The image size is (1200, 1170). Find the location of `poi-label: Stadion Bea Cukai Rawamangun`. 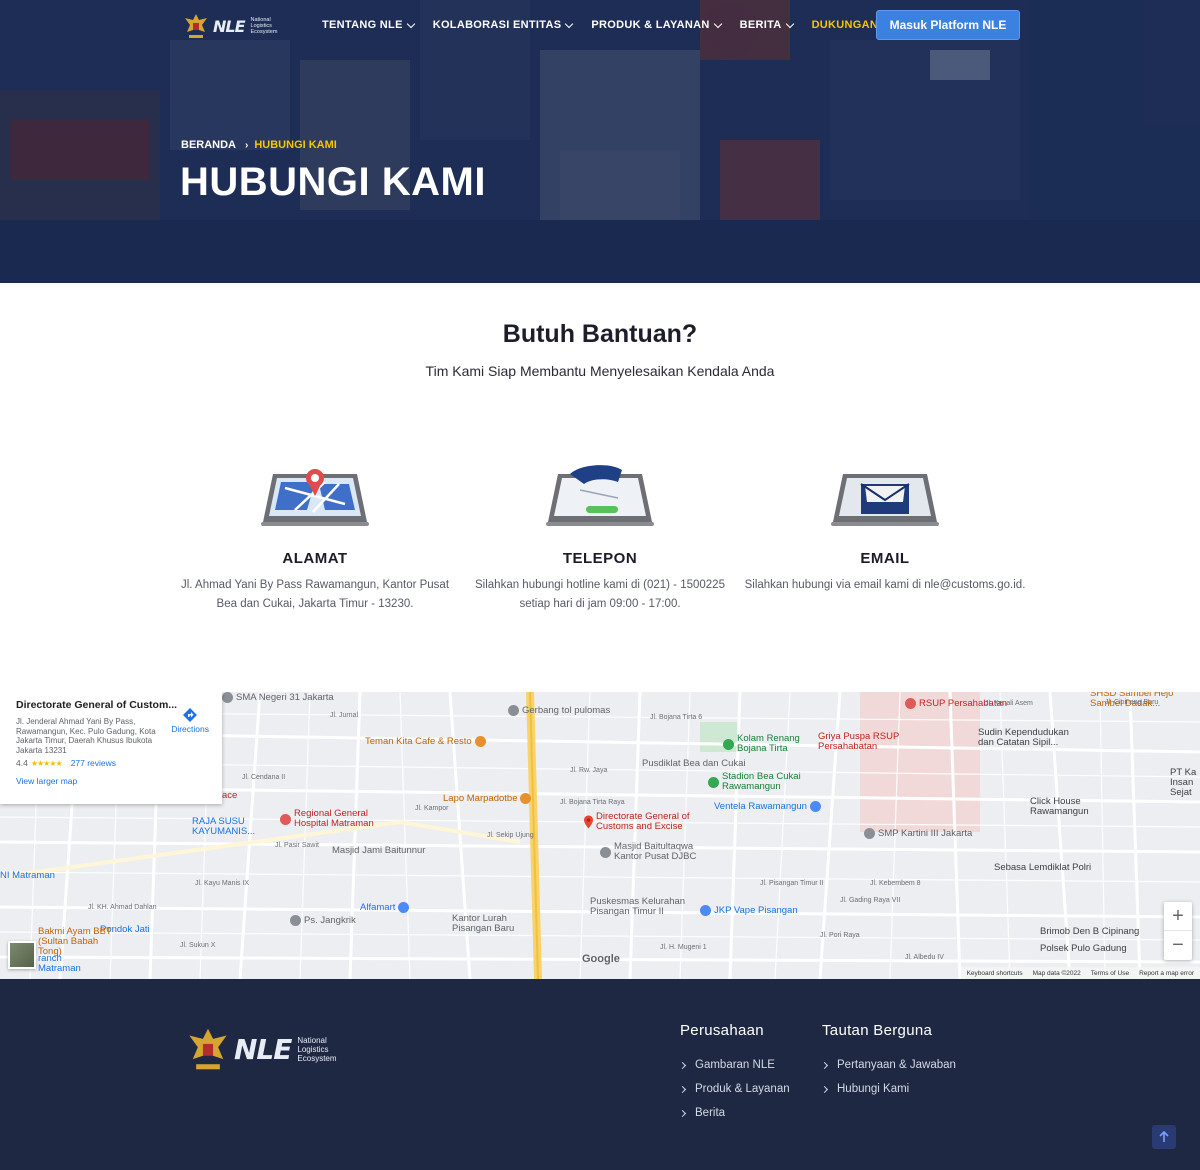

poi-label: Stadion Bea Cukai Rawamangun is located at coordinates (761, 781).